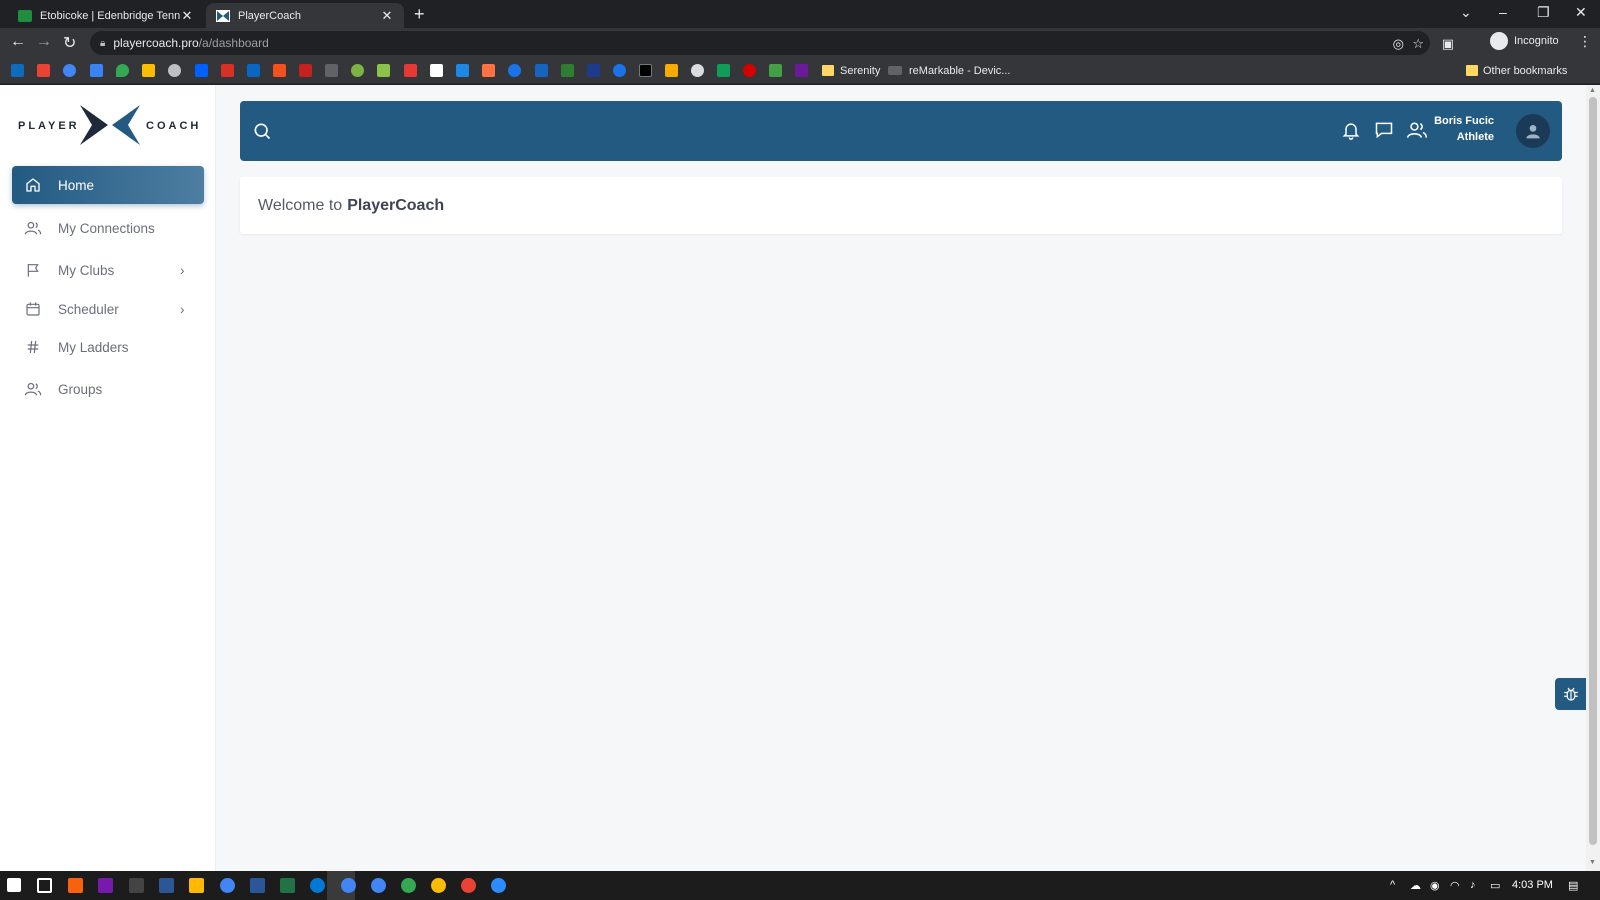 Image resolution: width=1600 pixels, height=900 pixels. Describe the element at coordinates (262, 133) in the screenshot. I see `search-icon` at that location.